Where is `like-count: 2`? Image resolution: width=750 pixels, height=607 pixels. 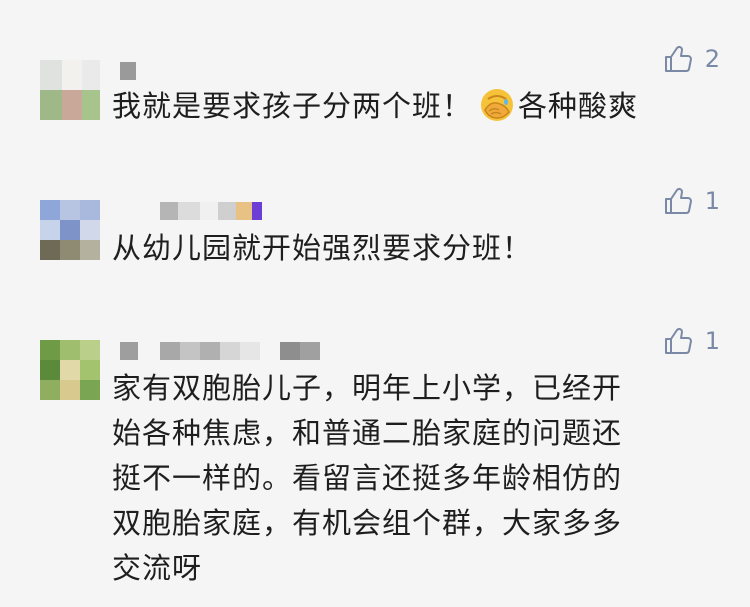 like-count: 2 is located at coordinates (712, 59).